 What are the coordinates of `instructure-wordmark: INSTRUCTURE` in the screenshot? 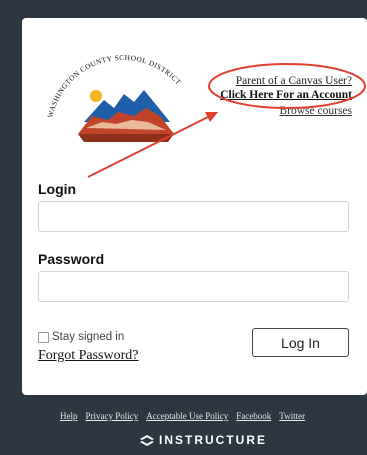 It's located at (213, 440).